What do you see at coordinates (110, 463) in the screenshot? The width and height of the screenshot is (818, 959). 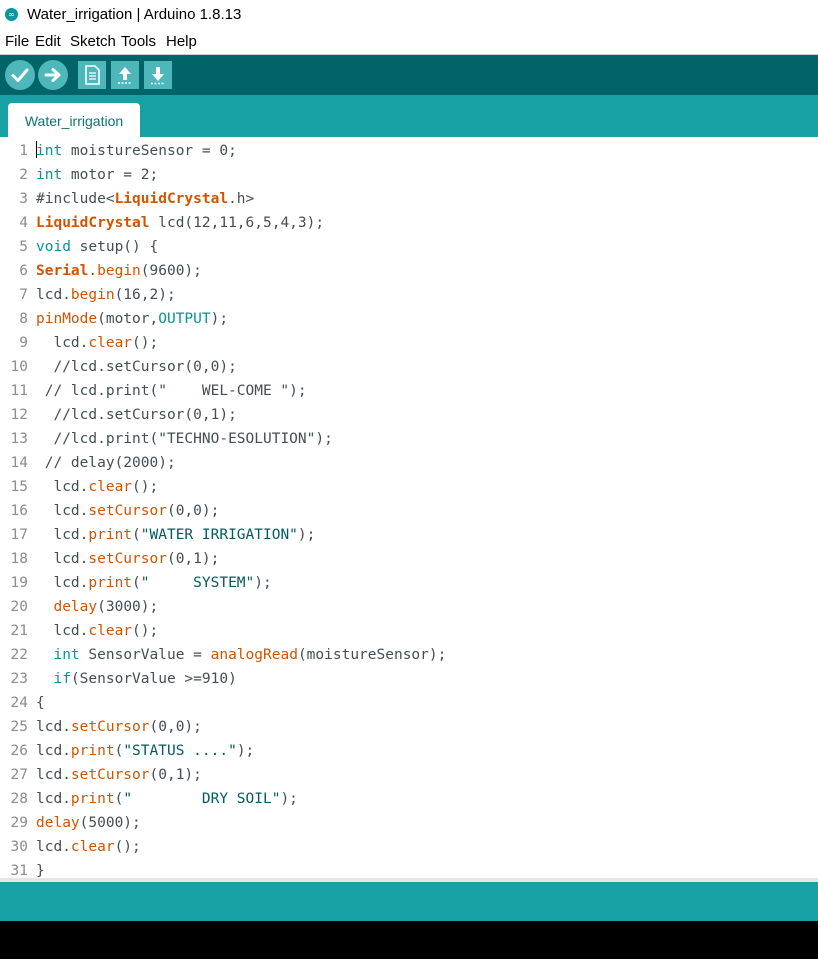 I see `line-code: // delay(2000);` at bounding box center [110, 463].